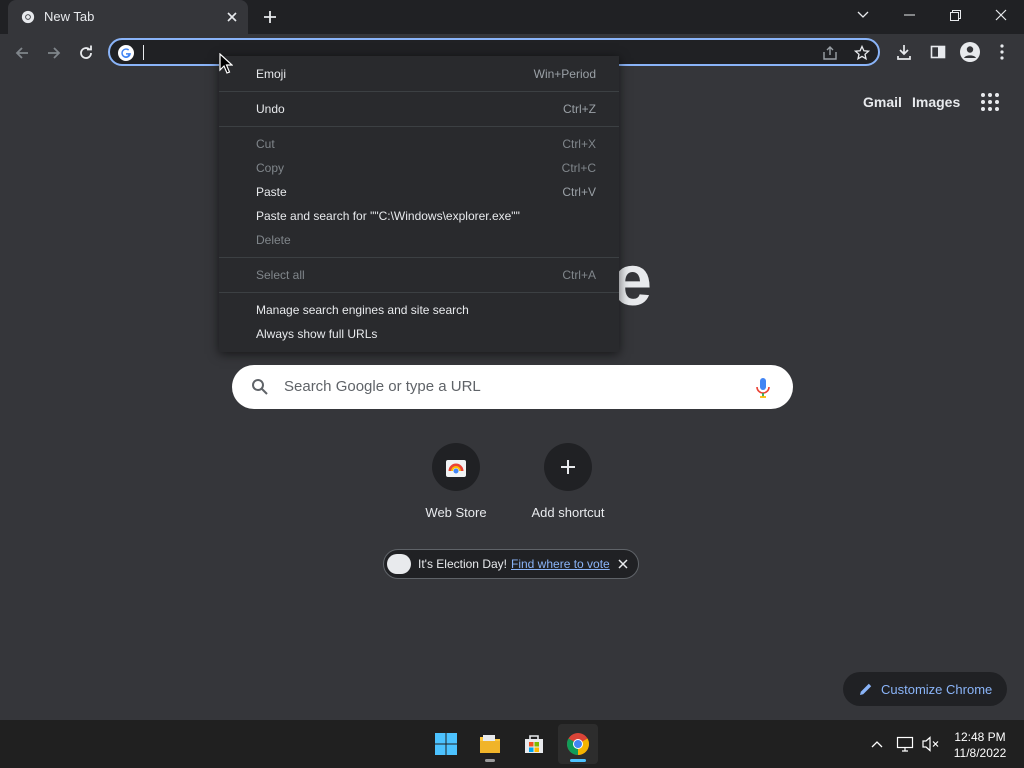 This screenshot has width=1024, height=768. Describe the element at coordinates (271, 192) in the screenshot. I see `menu-item-label: Paste` at that location.